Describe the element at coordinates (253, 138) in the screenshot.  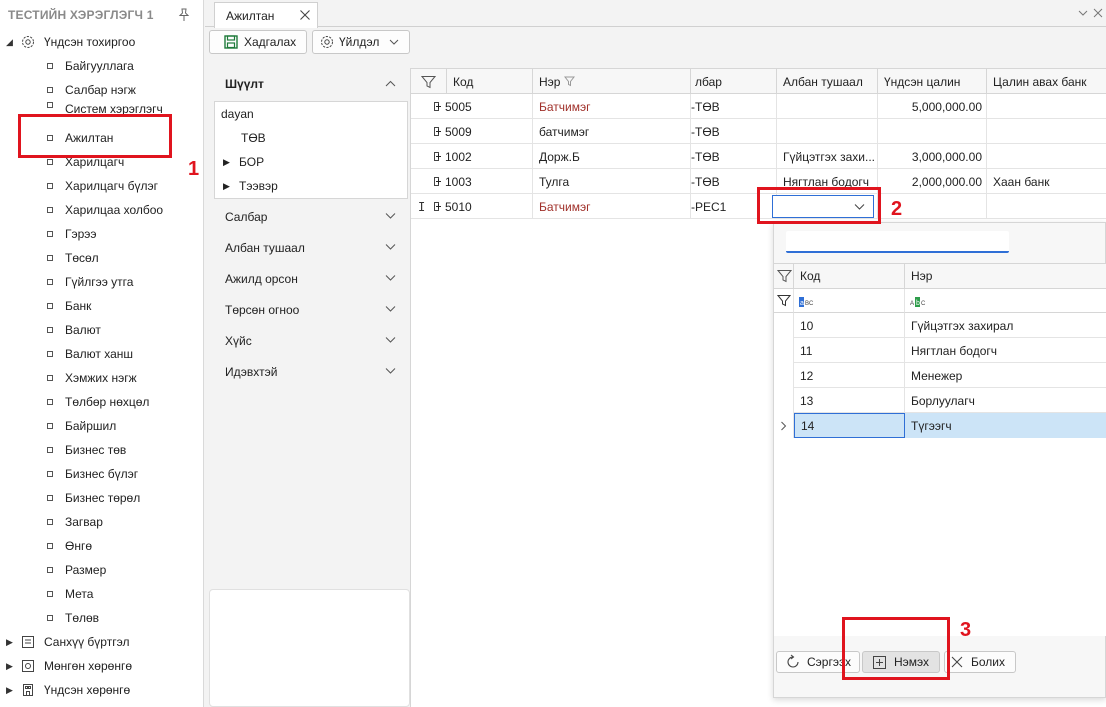
I see `filter-tree-item: ТӨВ` at that location.